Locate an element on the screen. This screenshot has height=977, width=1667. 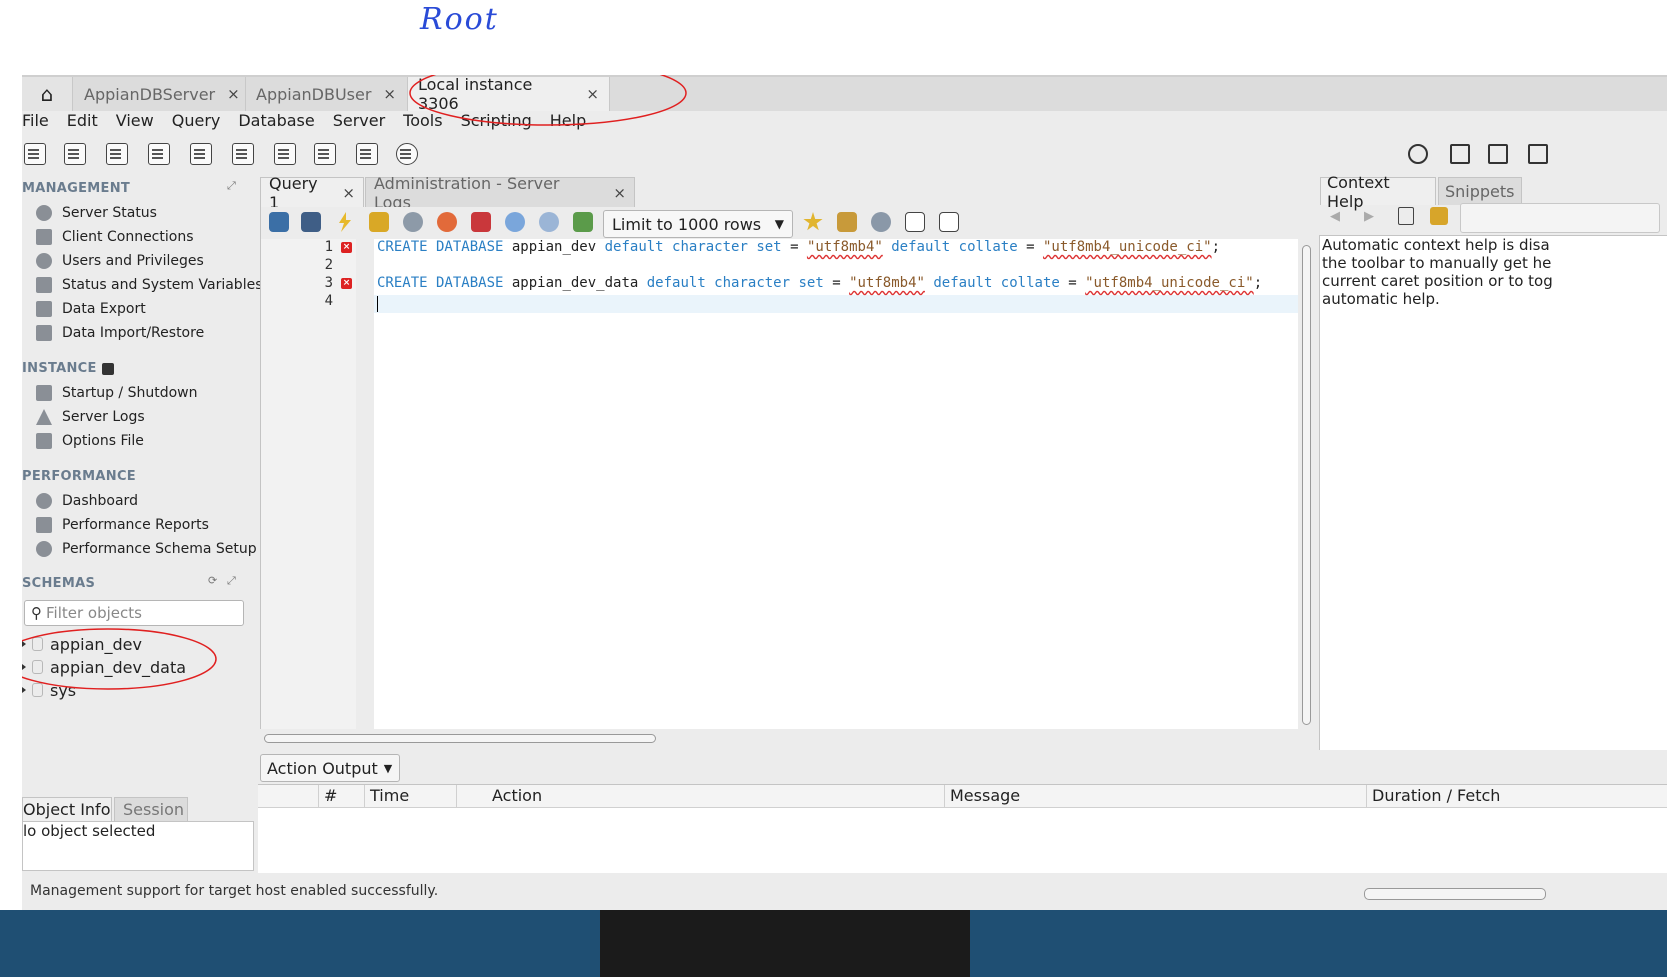
limit-rows-value: Limit to 1000 rows is located at coordinates (687, 224).